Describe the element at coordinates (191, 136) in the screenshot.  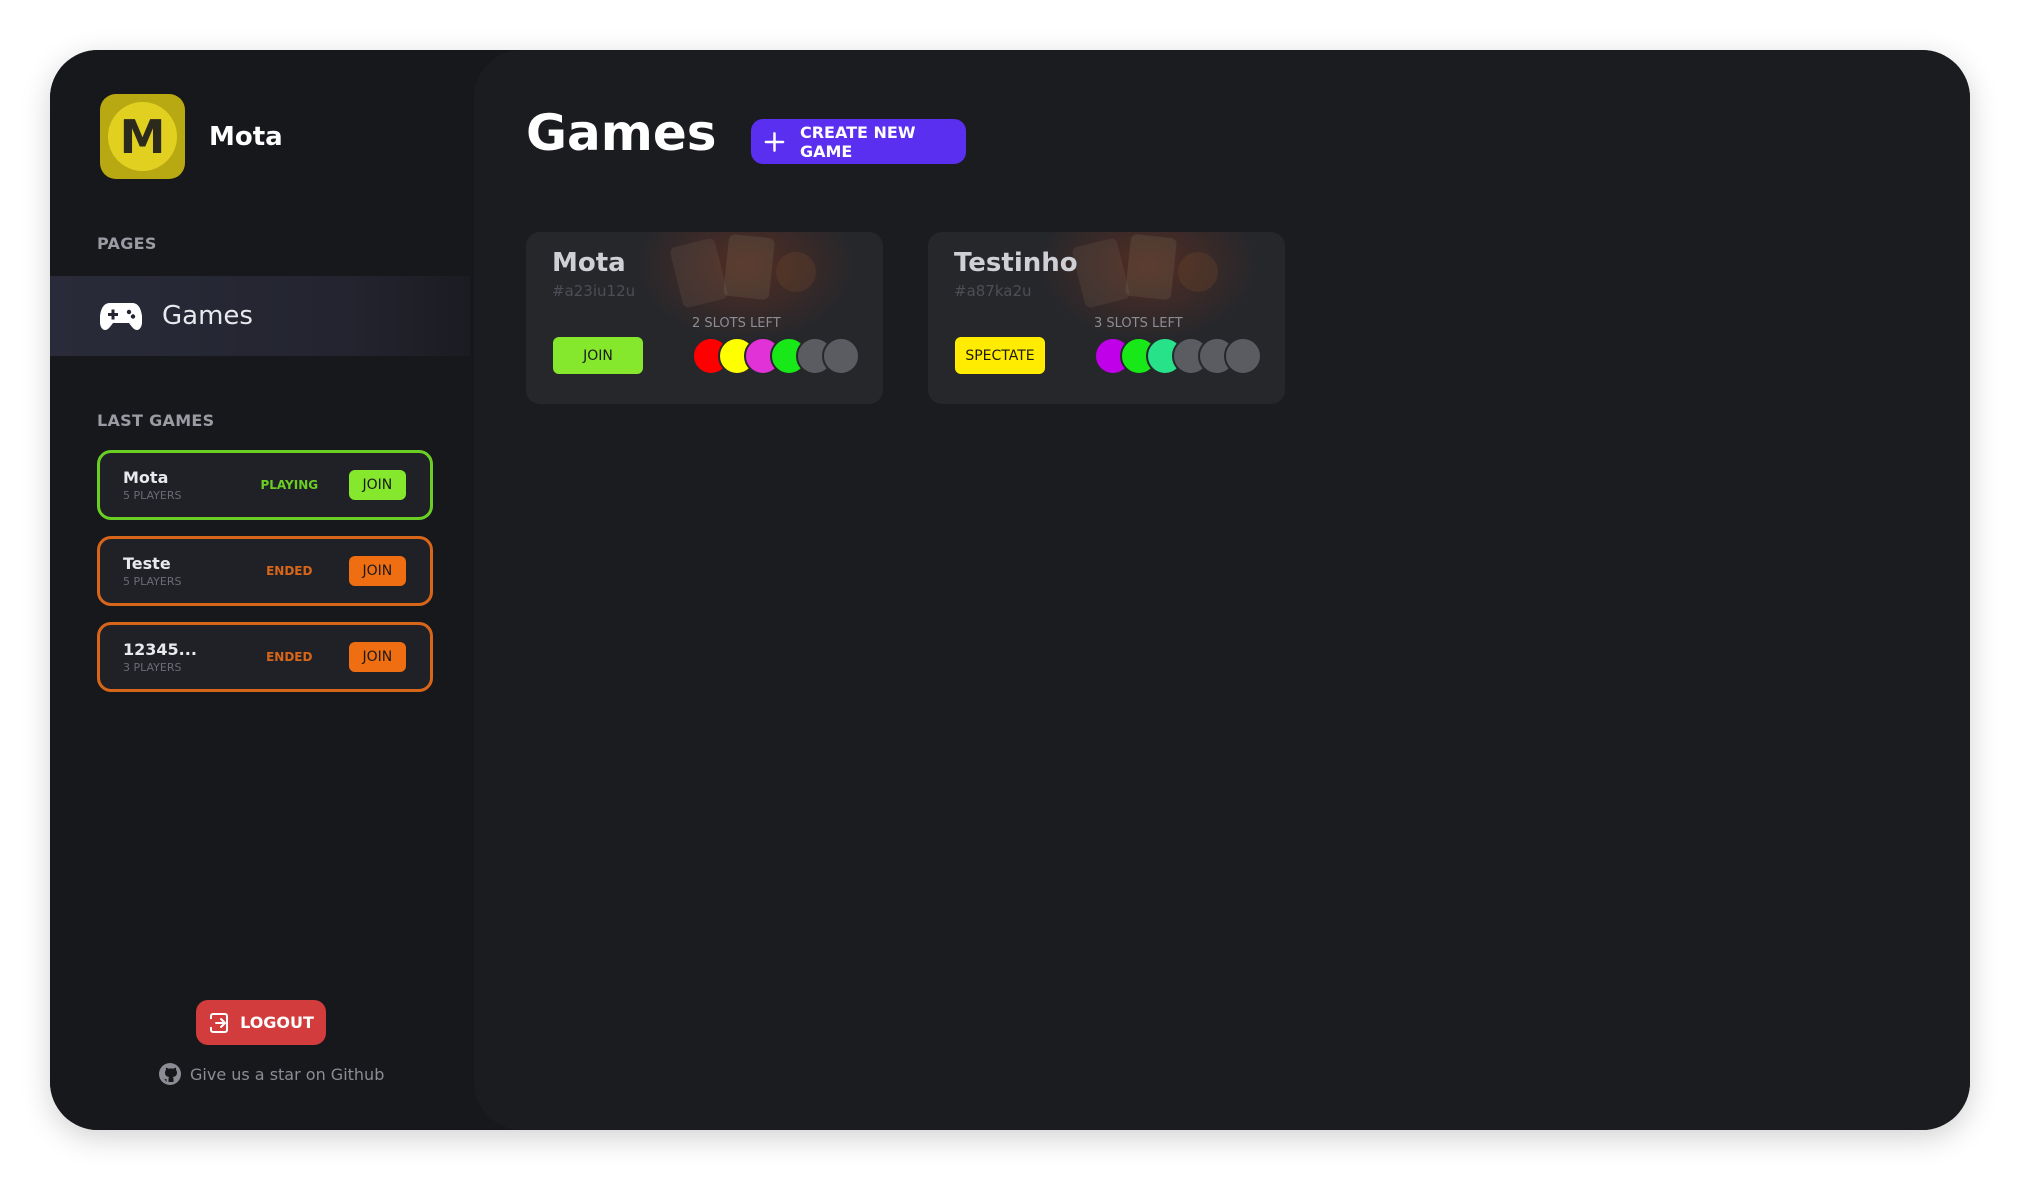
I see `user-profile: M Mota` at that location.